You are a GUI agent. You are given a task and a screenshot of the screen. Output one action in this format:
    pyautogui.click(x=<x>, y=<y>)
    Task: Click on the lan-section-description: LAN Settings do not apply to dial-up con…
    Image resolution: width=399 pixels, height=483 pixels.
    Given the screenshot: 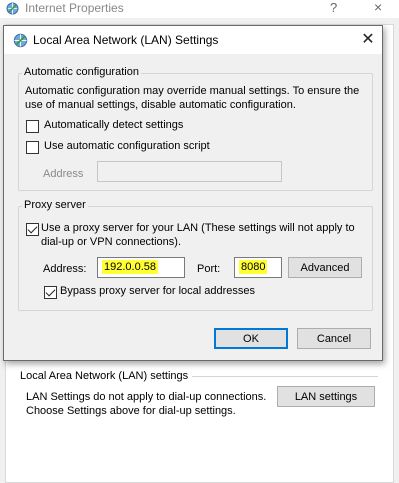 What is the action you would take?
    pyautogui.click(x=146, y=404)
    